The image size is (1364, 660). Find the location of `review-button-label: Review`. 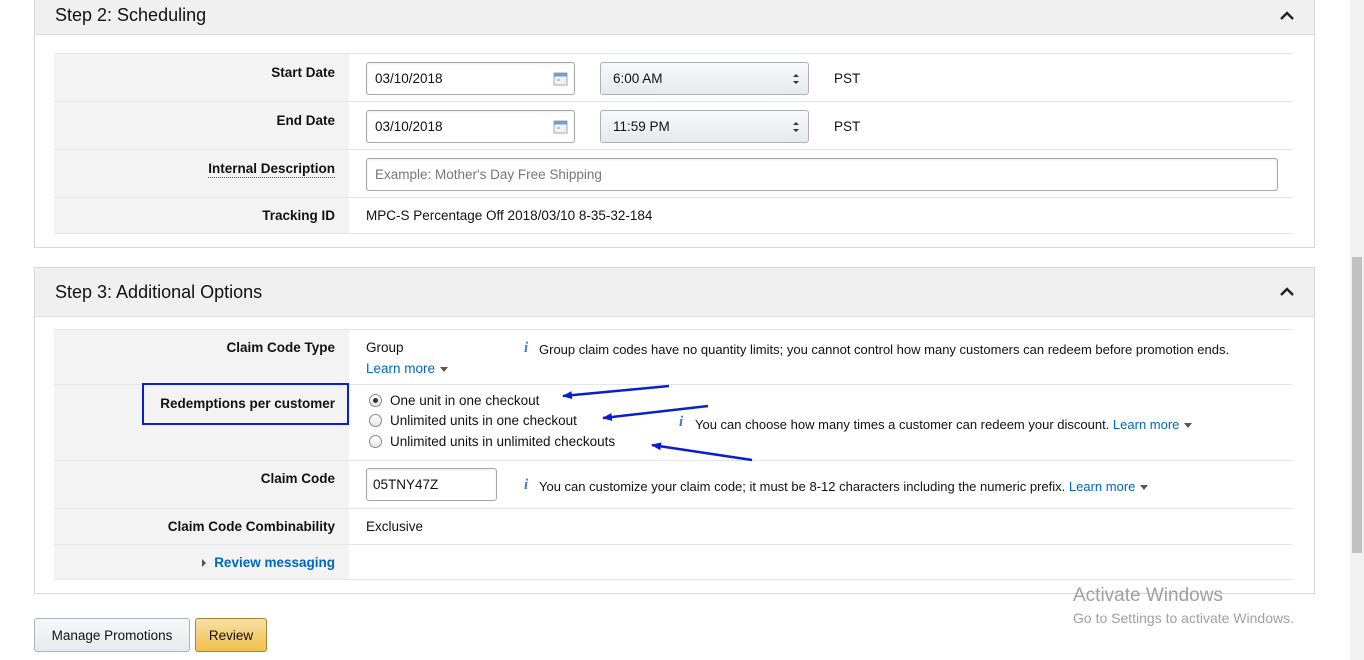

review-button-label: Review is located at coordinates (231, 635).